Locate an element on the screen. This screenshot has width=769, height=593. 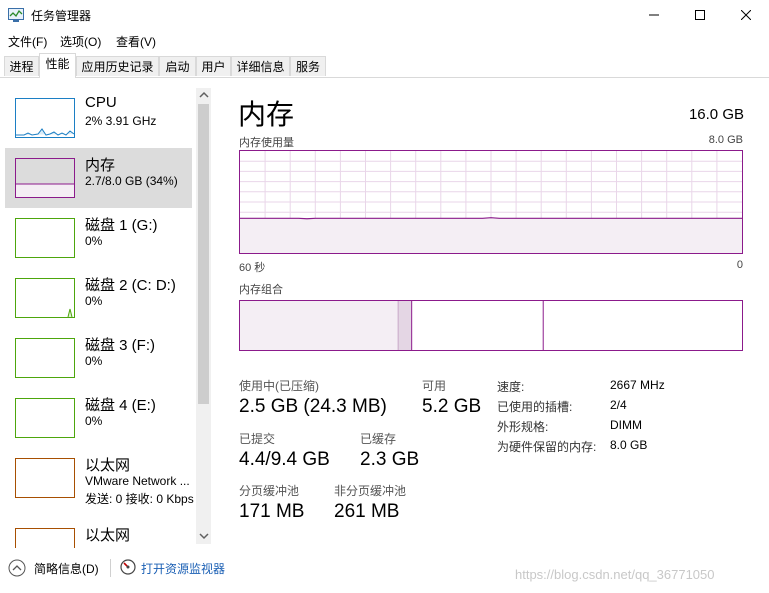
speed-value: 2667 MHz is located at coordinates (637, 385).